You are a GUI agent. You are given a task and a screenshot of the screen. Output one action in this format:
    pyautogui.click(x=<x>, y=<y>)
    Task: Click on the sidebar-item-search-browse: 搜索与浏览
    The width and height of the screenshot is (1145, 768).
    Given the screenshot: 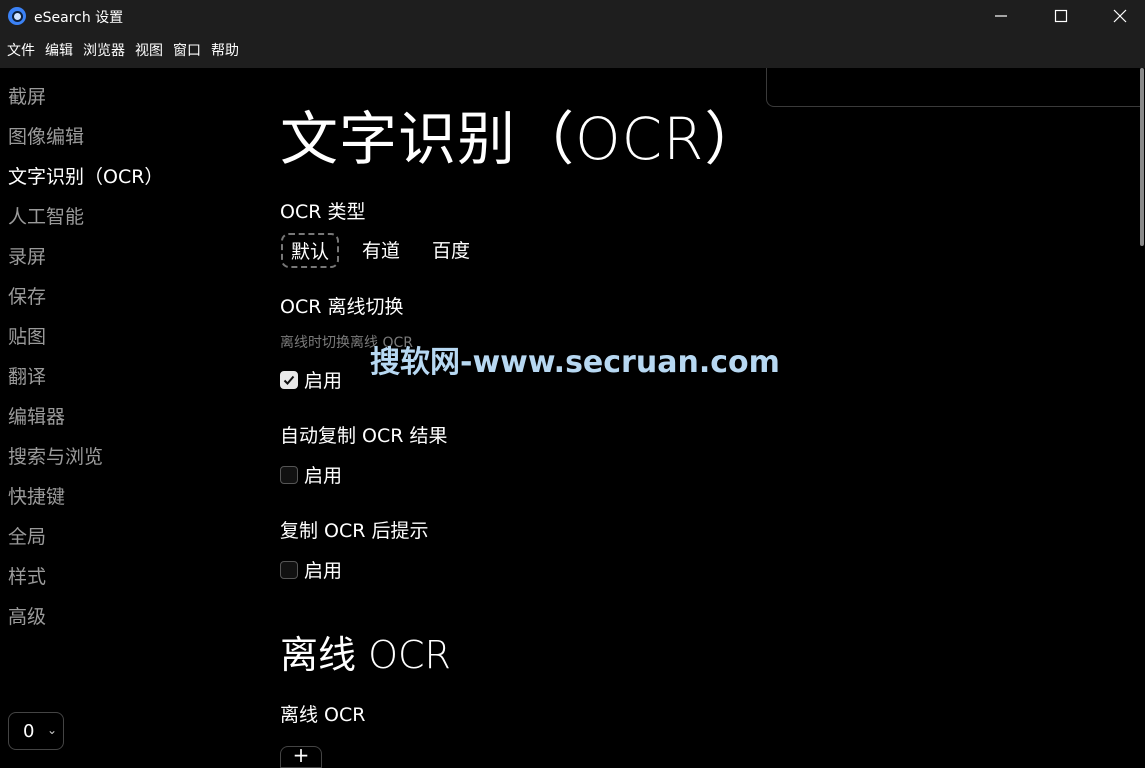 What is the action you would take?
    pyautogui.click(x=55, y=455)
    